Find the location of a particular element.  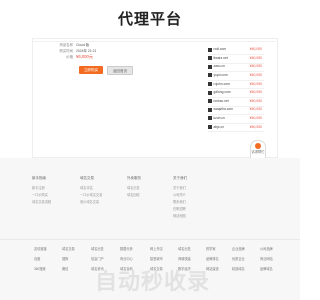

bottom-link: 企业品牌 is located at coordinates (238, 248).